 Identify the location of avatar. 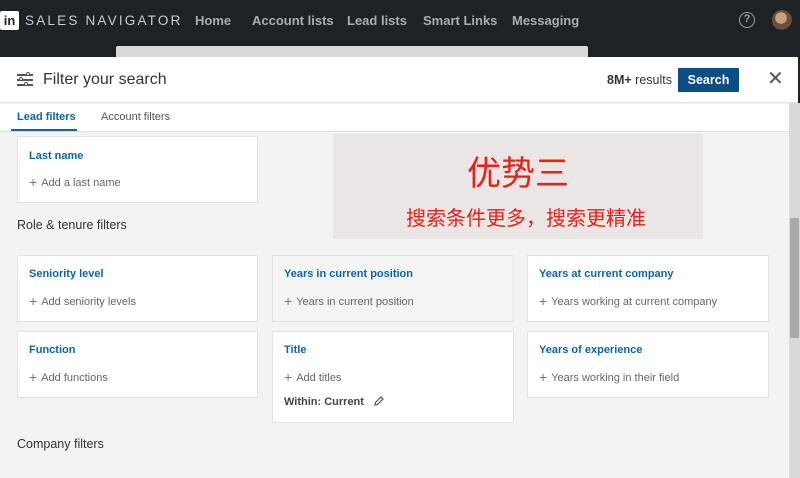
(782, 20).